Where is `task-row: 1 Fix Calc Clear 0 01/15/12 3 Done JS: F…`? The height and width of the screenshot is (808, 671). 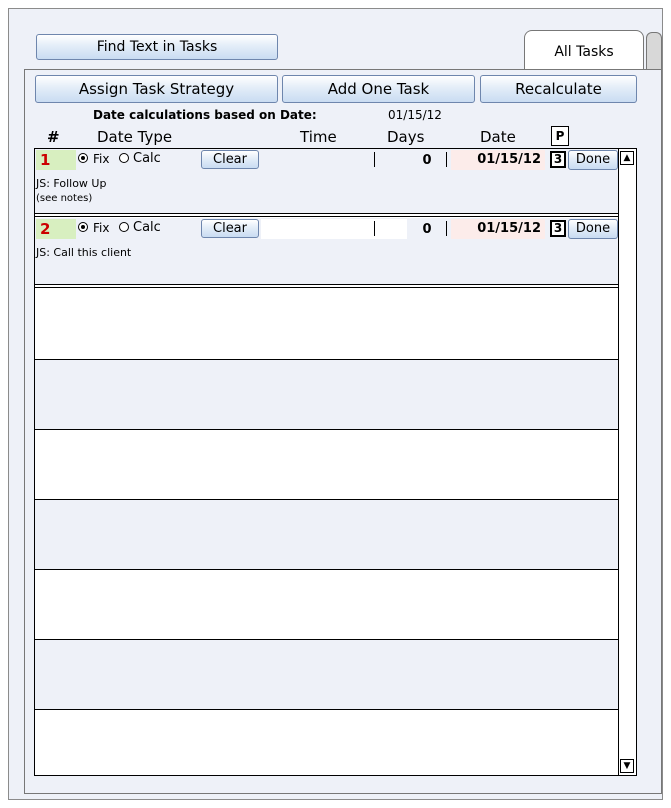
task-row: 1 Fix Calc Clear 0 01/15/12 3 Done JS: F… is located at coordinates (327, 182).